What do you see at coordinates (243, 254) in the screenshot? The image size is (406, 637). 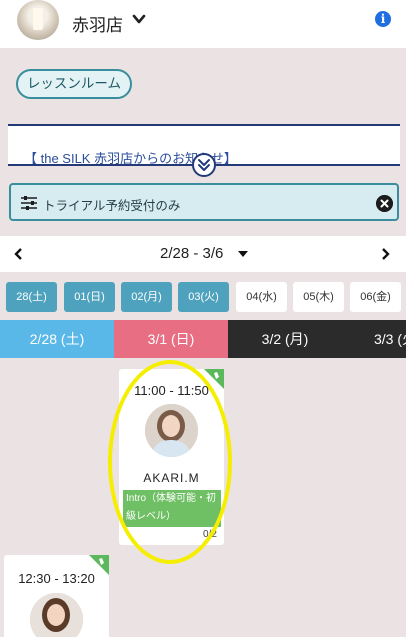 I see `caret-down-icon` at bounding box center [243, 254].